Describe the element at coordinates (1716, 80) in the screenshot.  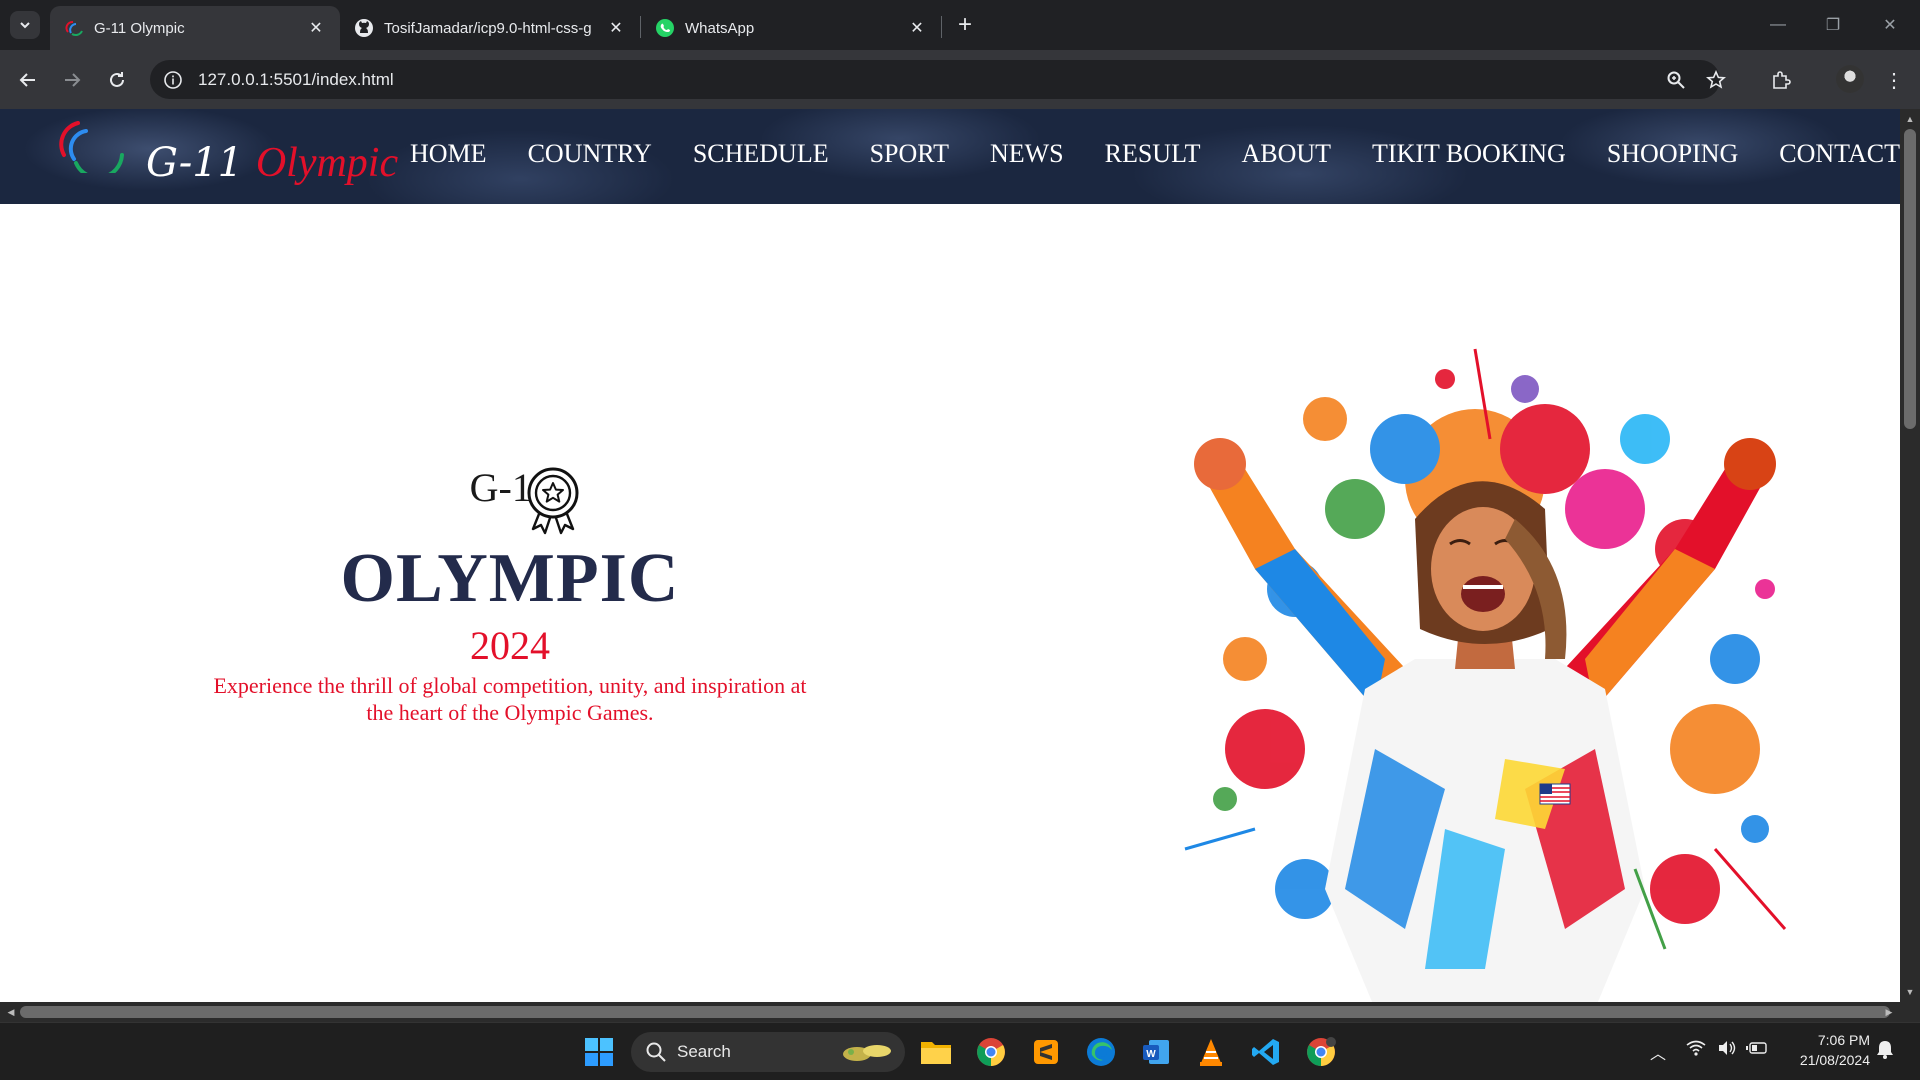
I see `bookmark-star-icon` at that location.